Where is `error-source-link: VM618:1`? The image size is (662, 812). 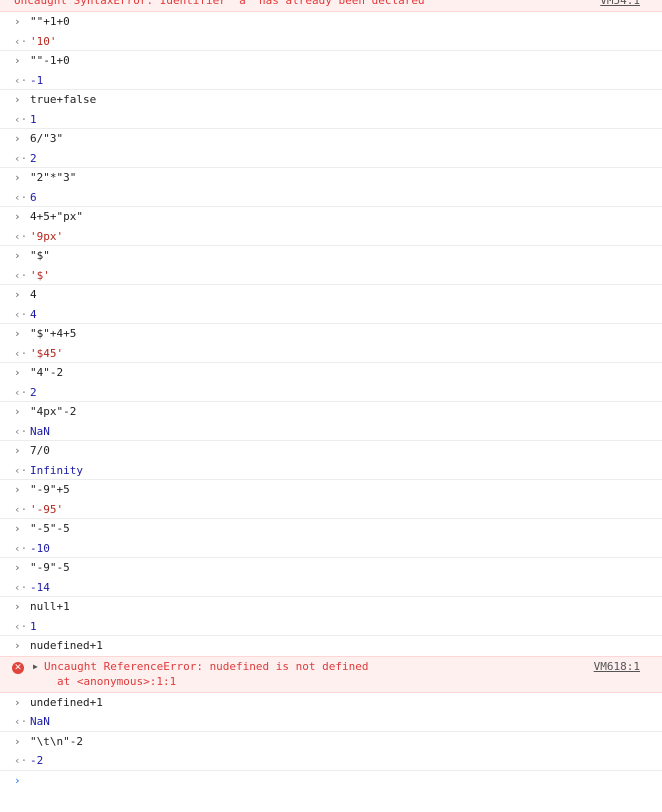 error-source-link: VM618:1 is located at coordinates (617, 667).